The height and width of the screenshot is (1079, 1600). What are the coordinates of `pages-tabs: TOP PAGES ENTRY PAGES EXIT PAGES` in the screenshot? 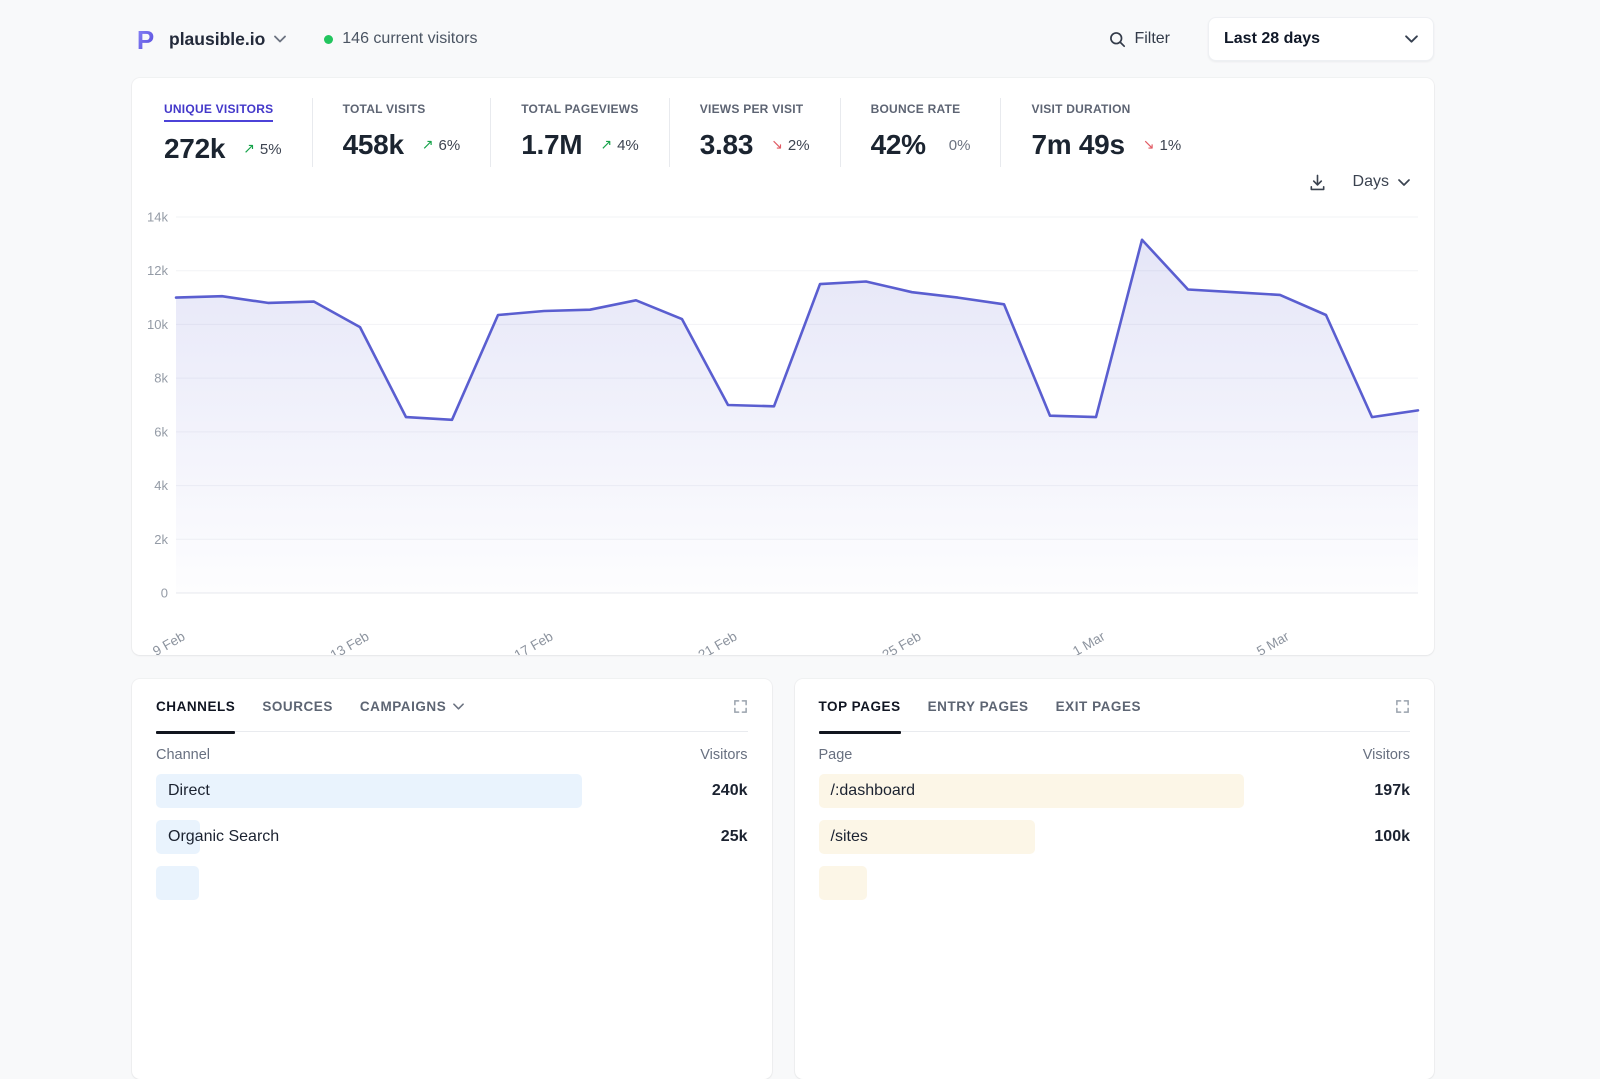 It's located at (1114, 716).